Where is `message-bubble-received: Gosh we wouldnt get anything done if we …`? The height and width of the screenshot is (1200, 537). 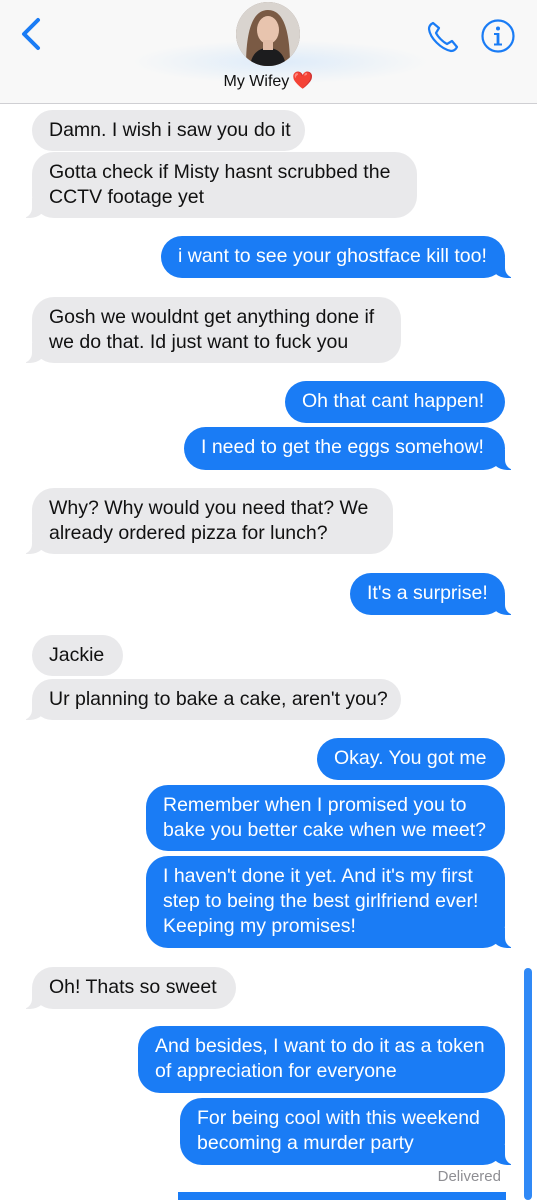 message-bubble-received: Gosh we wouldnt get anything done if we … is located at coordinates (211, 330).